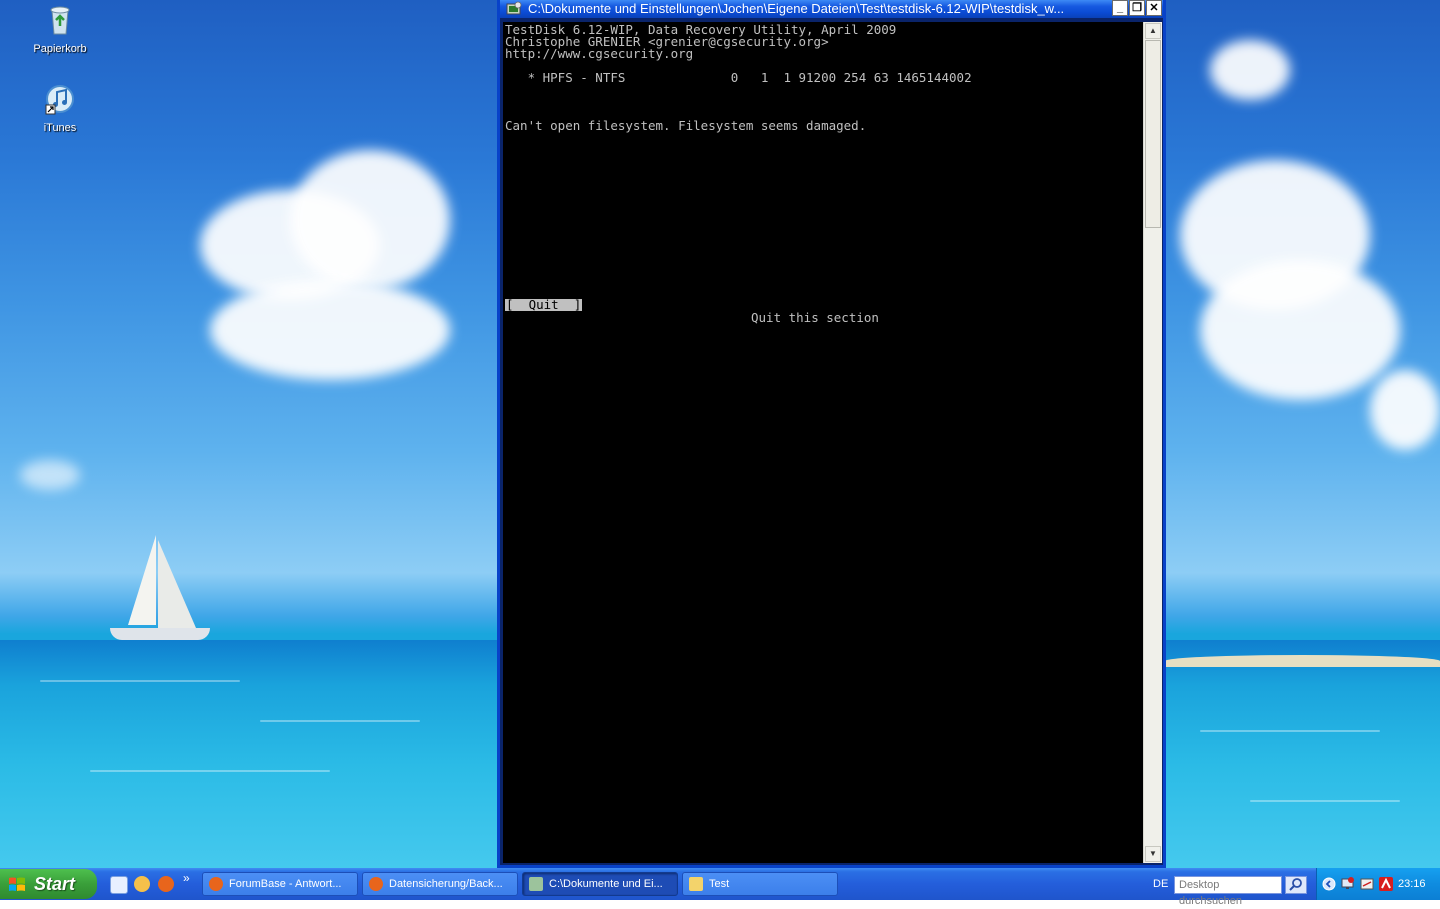 This screenshot has width=1440, height=909. Describe the element at coordinates (1367, 884) in the screenshot. I see `volume-icon` at that location.